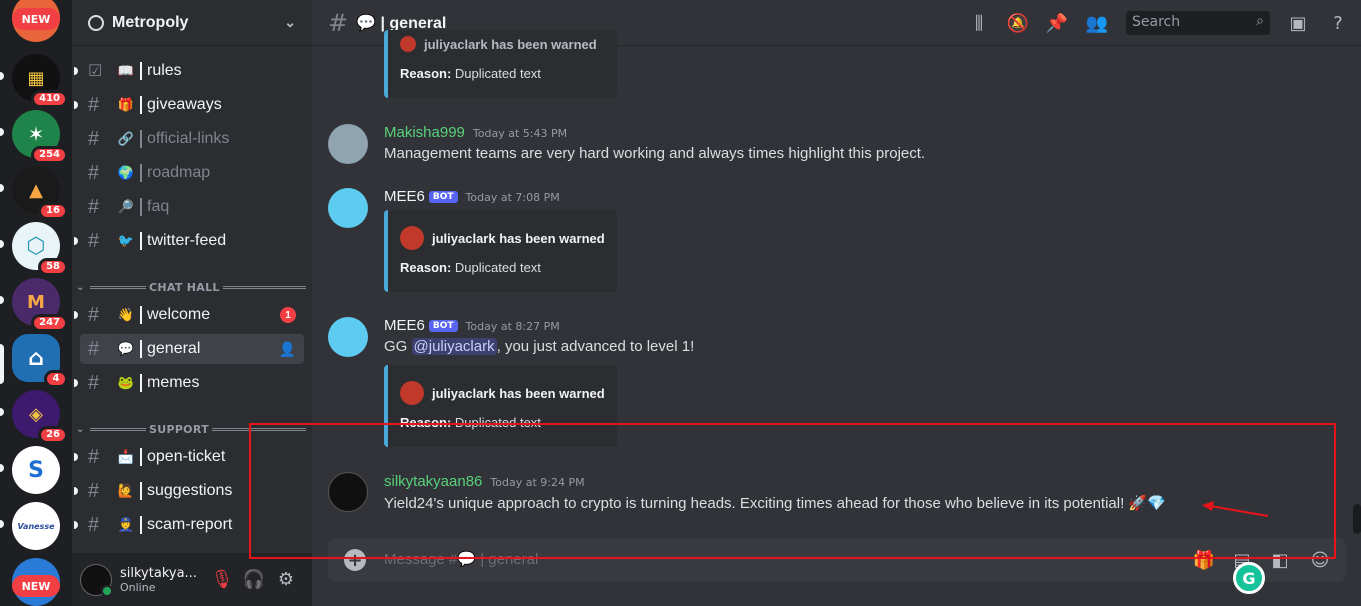  Describe the element at coordinates (40, 305) in the screenshot. I see `server-icon-5: M 247` at that location.